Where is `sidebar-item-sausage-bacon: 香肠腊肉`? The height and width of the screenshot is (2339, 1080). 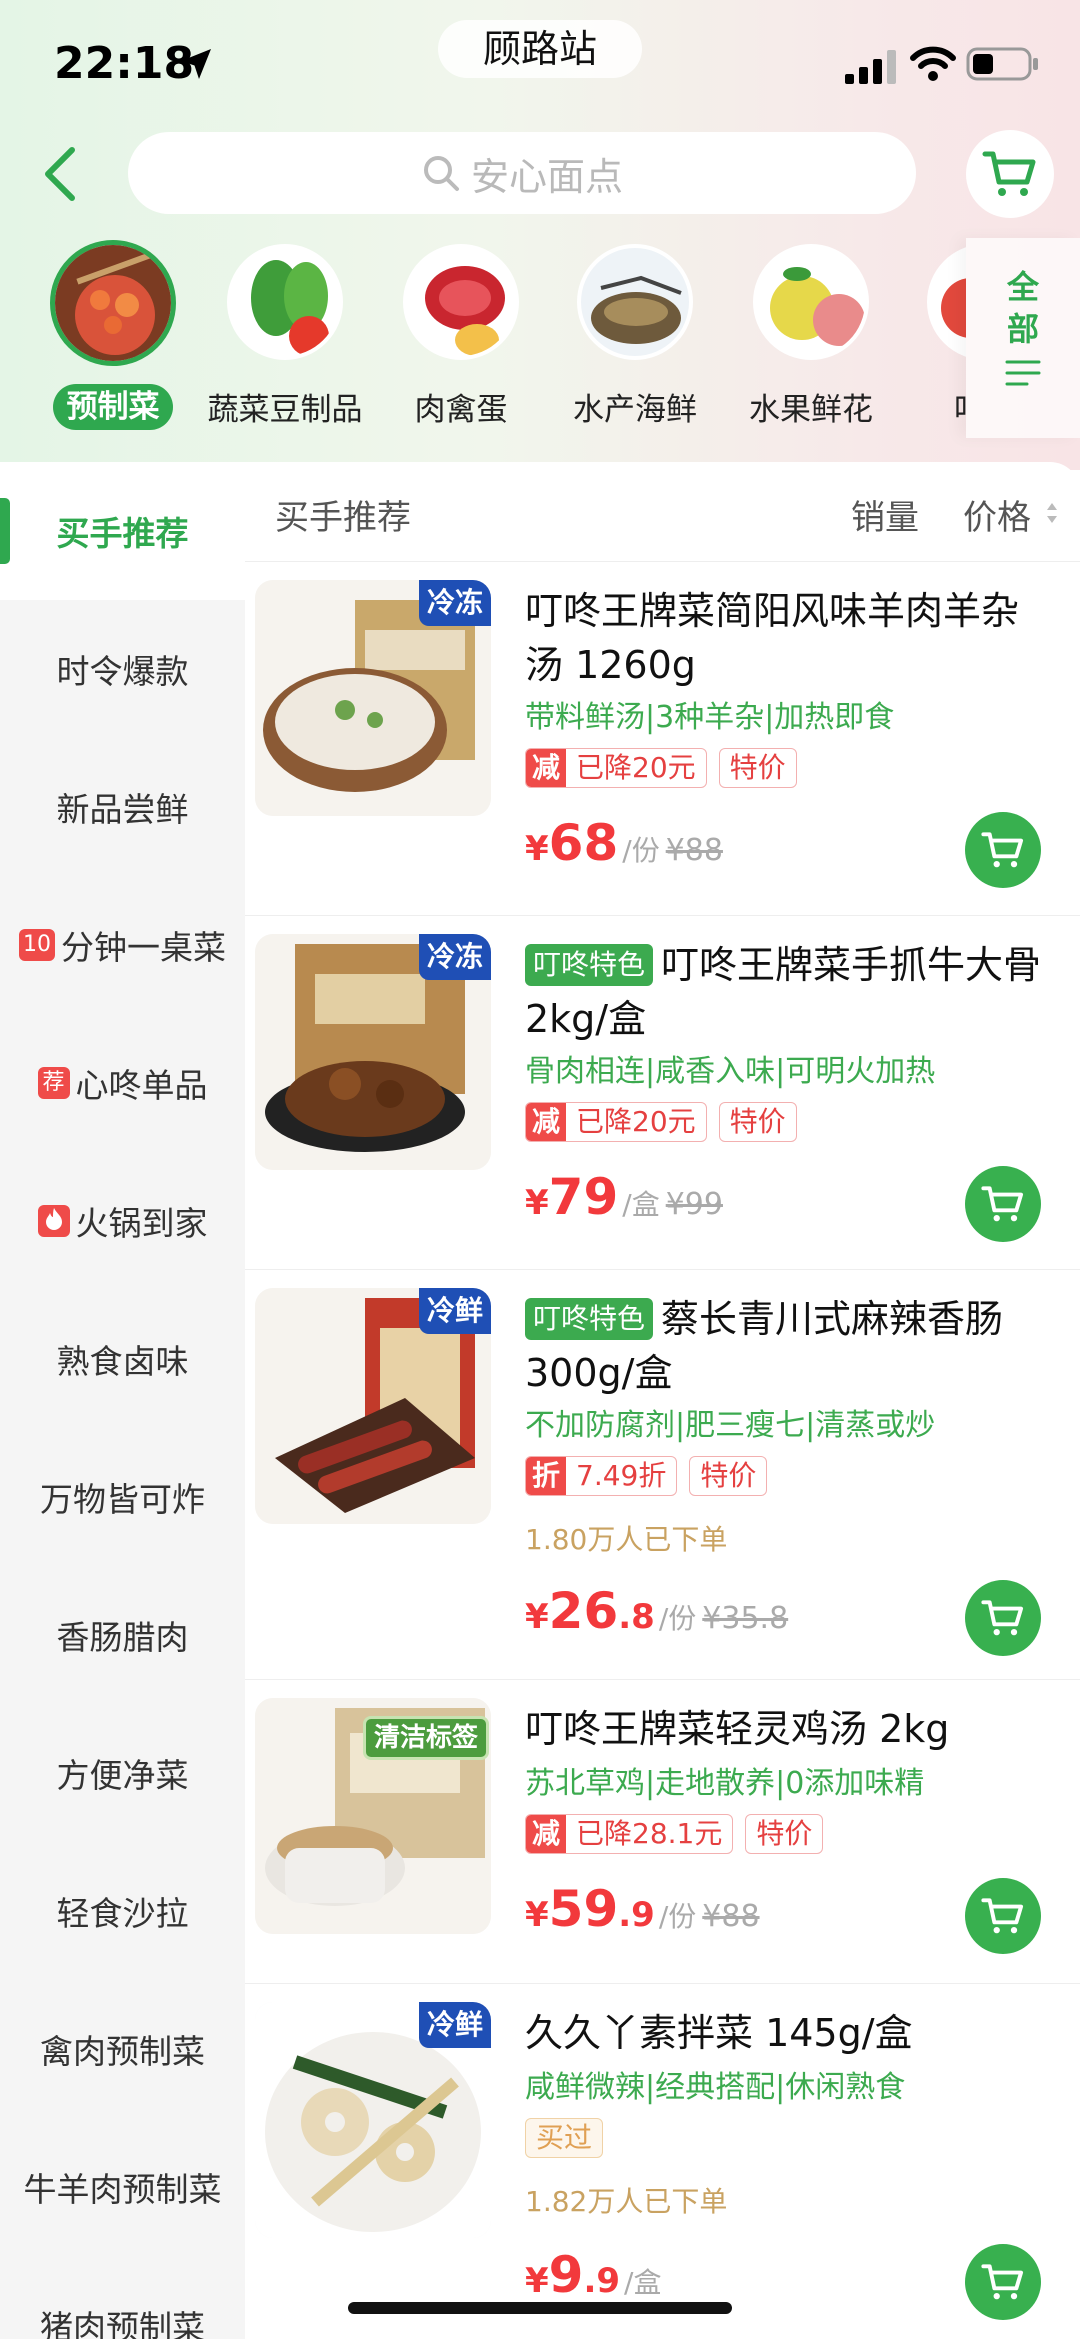
sidebar-item-sausage-bacon: 香肠腊肉 is located at coordinates (122, 1635).